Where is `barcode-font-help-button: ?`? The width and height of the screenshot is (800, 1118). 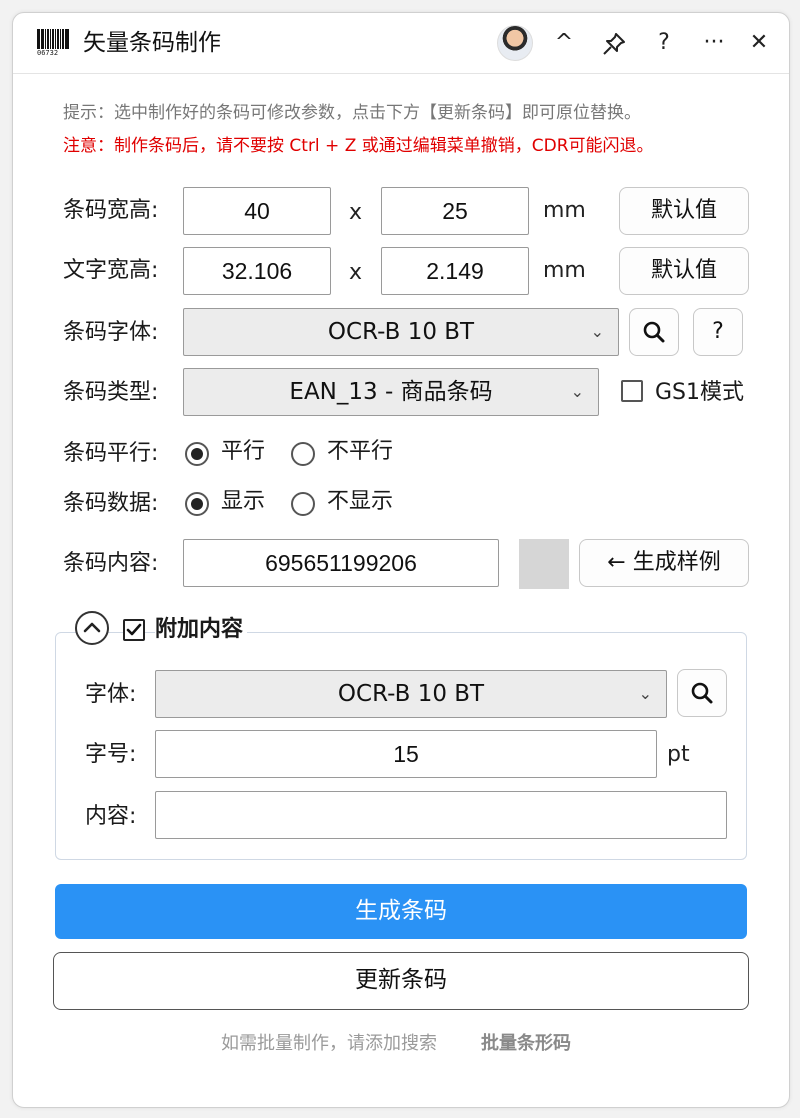 barcode-font-help-button: ? is located at coordinates (718, 332).